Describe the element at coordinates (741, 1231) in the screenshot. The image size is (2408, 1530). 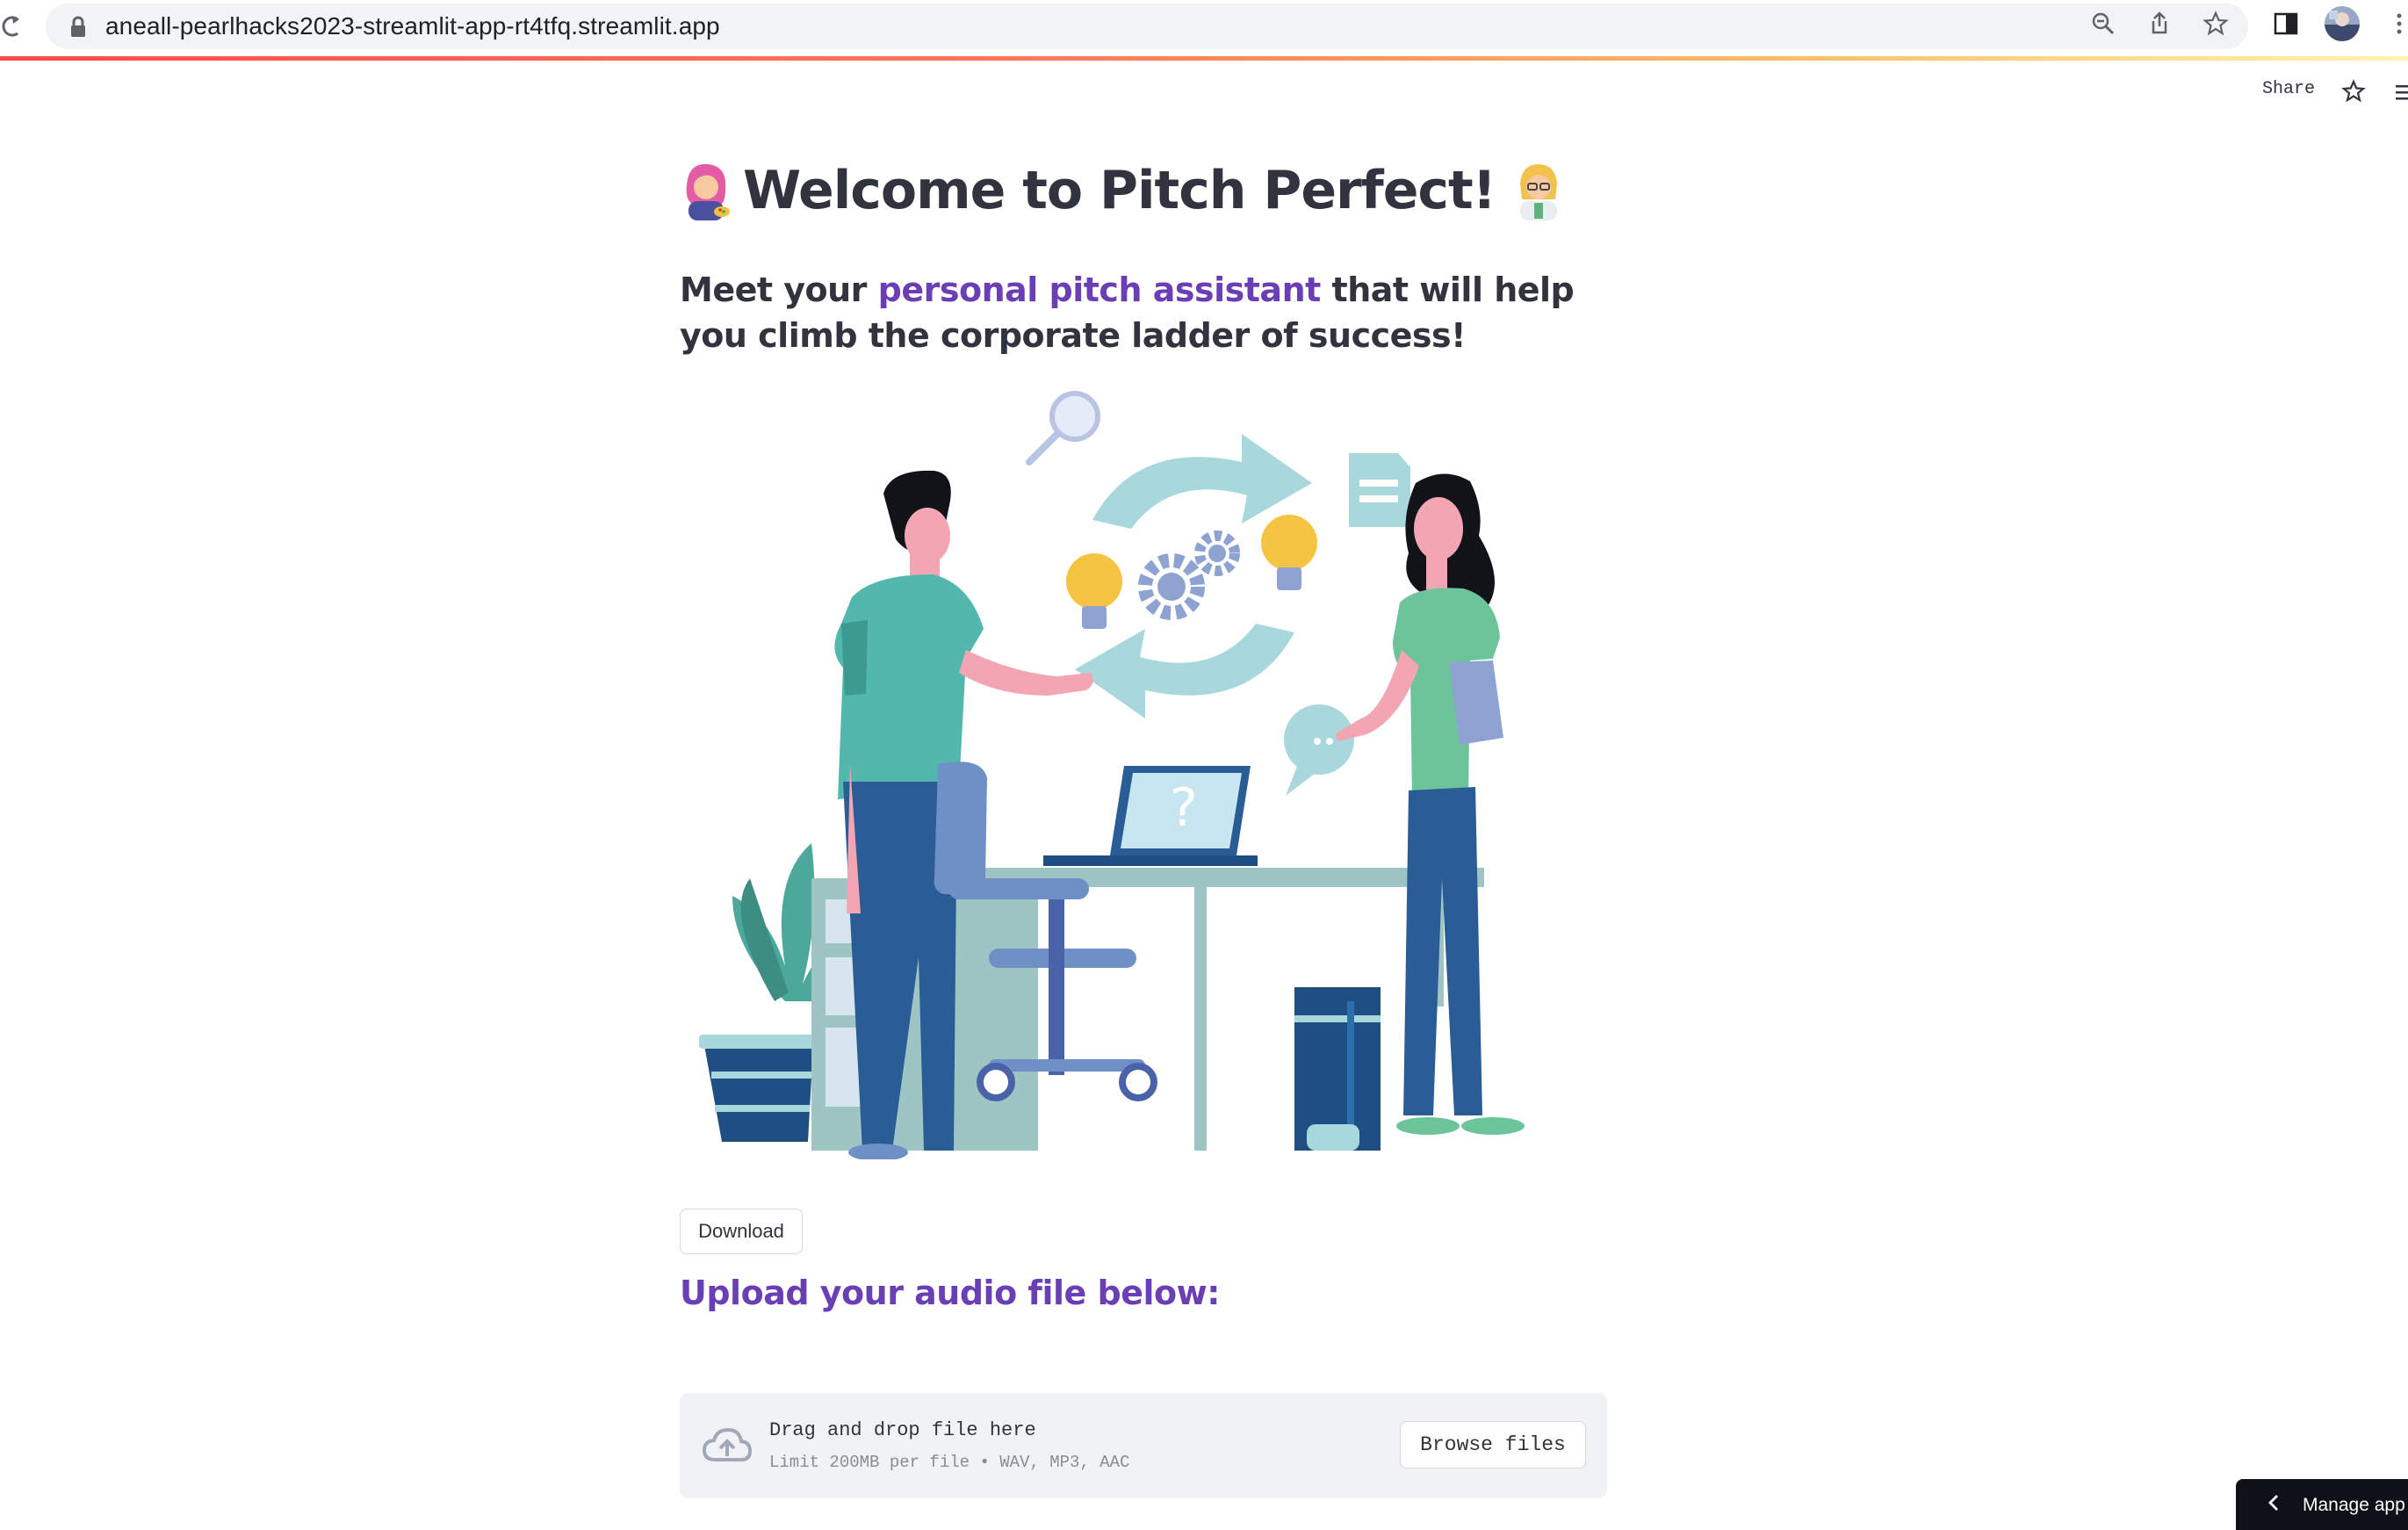
I see `download-button: Download` at that location.